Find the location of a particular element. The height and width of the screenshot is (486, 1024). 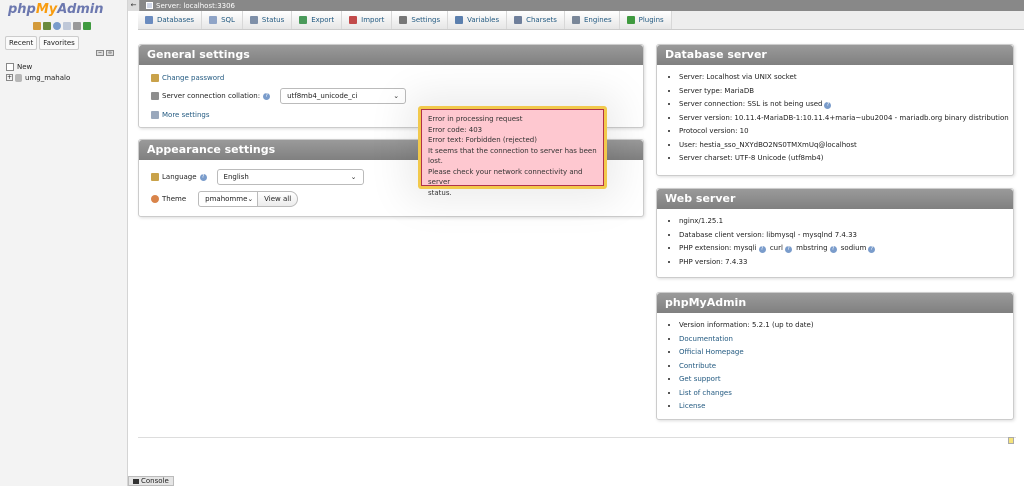

tab-label: Import is located at coordinates (373, 20).